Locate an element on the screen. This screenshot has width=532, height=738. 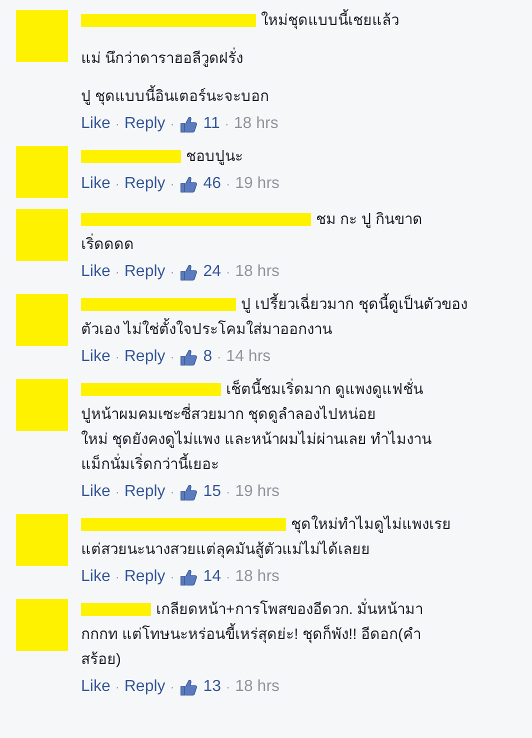
redaction-bar is located at coordinates (116, 609).